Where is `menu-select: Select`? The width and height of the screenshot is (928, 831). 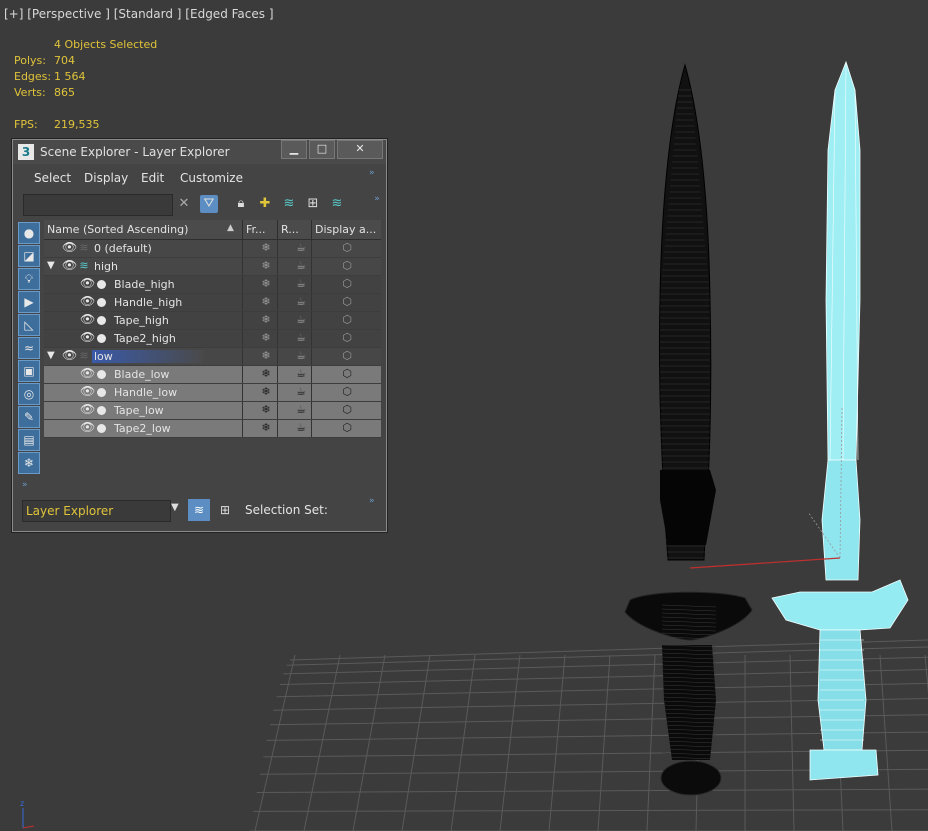
menu-select: Select is located at coordinates (52, 178).